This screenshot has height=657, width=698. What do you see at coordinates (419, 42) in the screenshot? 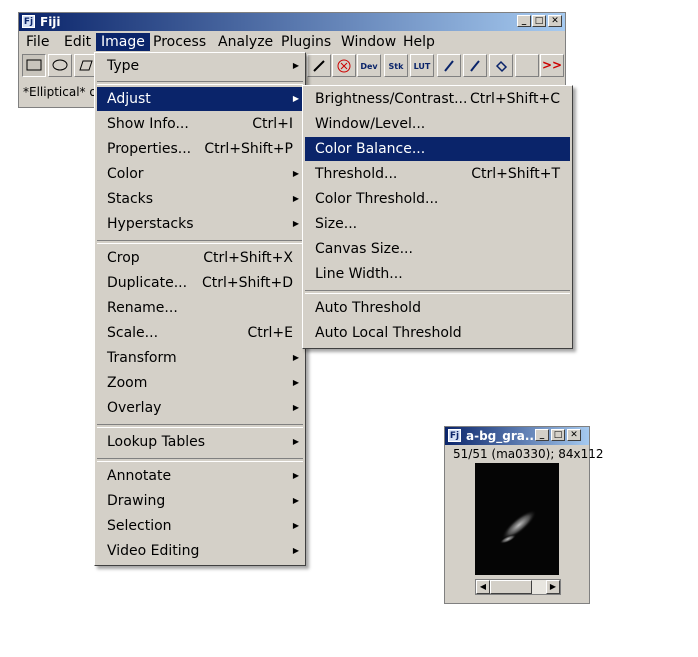
I see `menu-help: Help` at bounding box center [419, 42].